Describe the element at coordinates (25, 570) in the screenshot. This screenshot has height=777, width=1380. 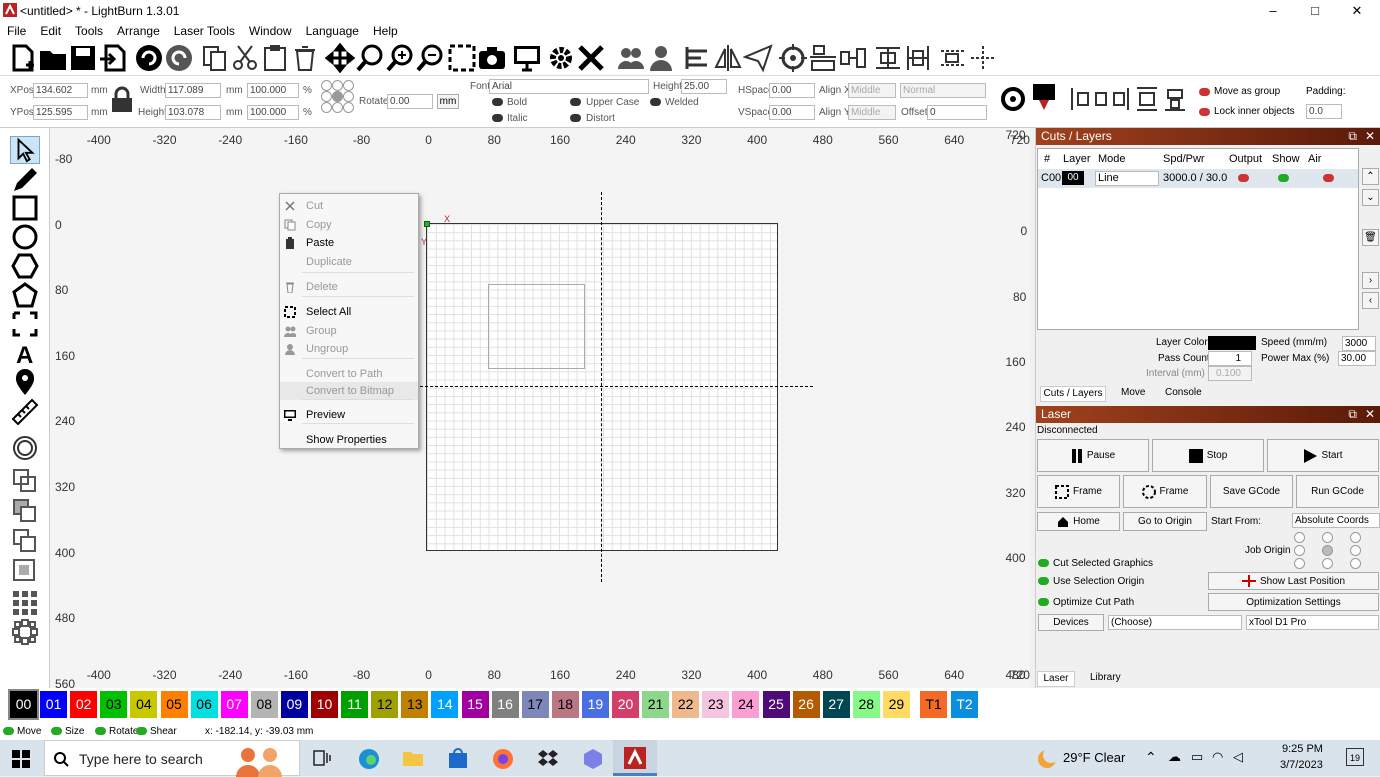
I see `boolean-intersect-icon` at that location.